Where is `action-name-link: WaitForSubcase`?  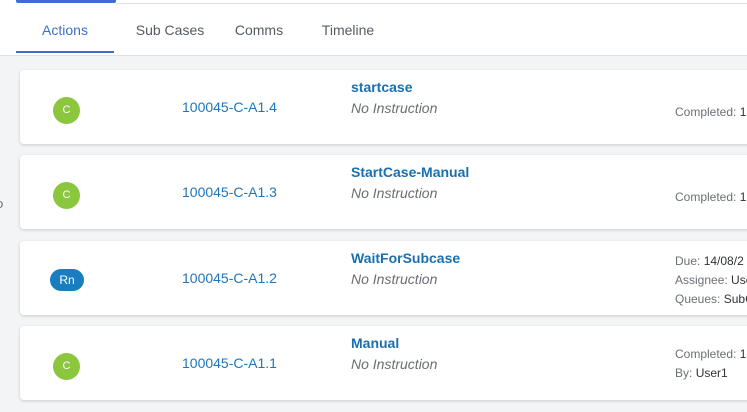 action-name-link: WaitForSubcase is located at coordinates (405, 258).